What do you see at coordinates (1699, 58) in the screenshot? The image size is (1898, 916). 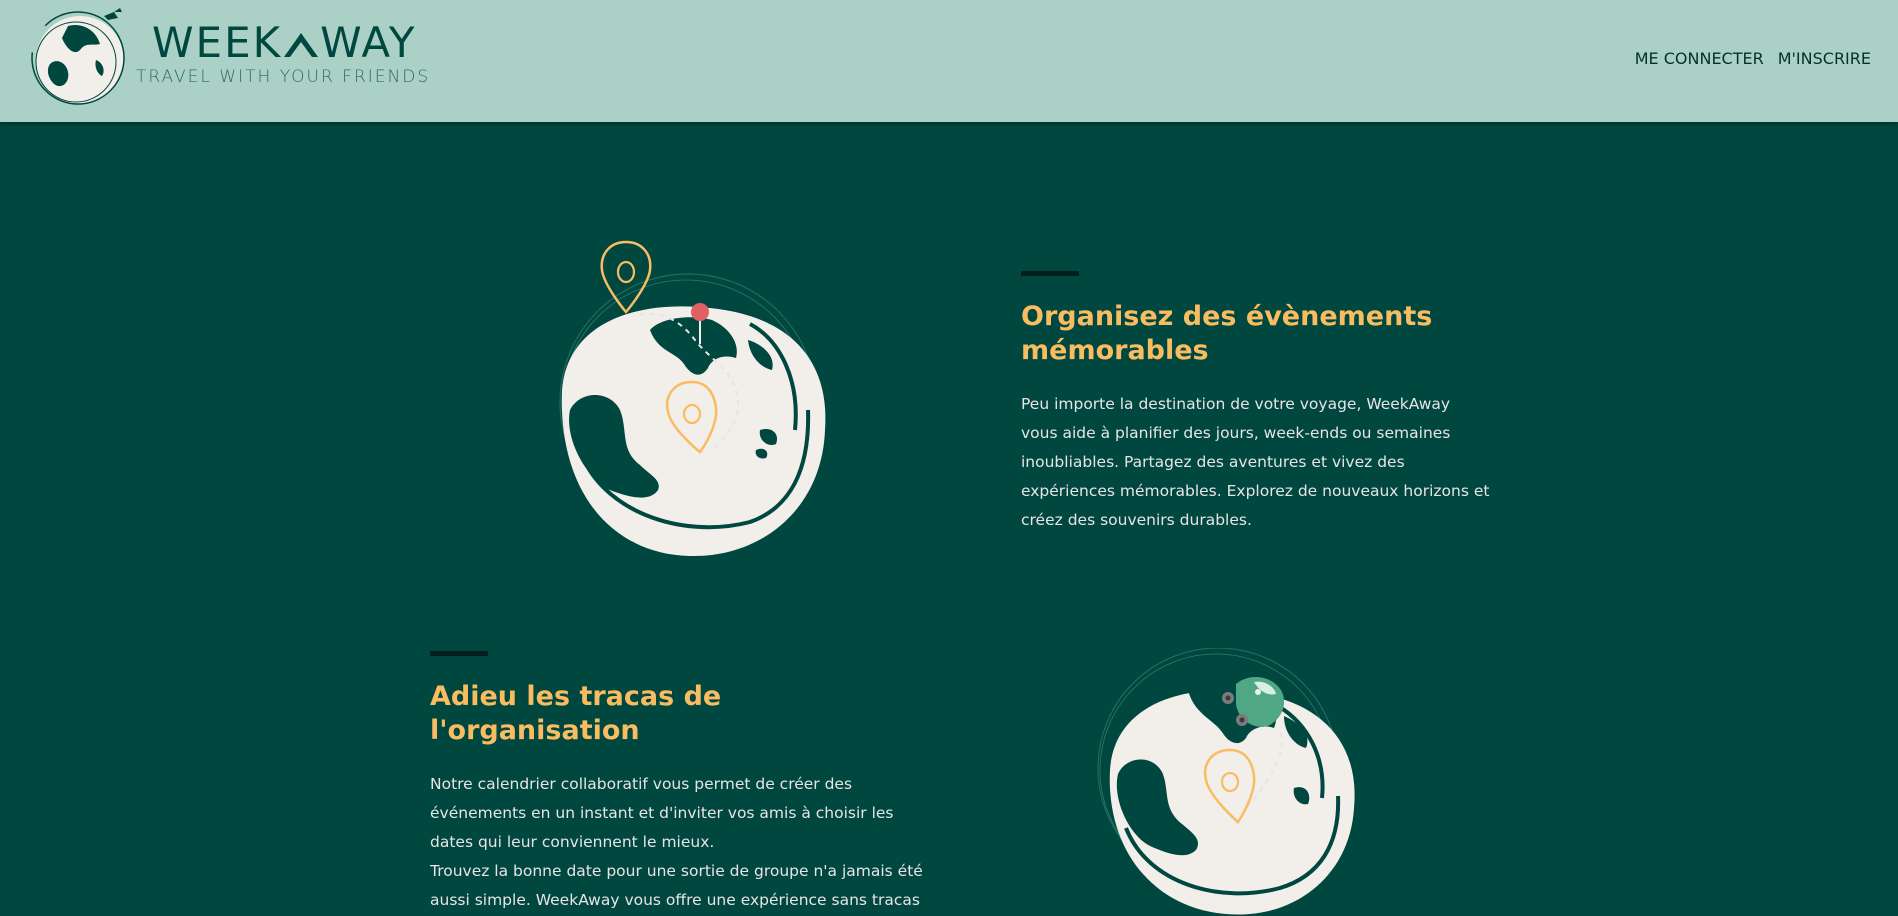 I see `login-link: ME CONNECTER` at bounding box center [1699, 58].